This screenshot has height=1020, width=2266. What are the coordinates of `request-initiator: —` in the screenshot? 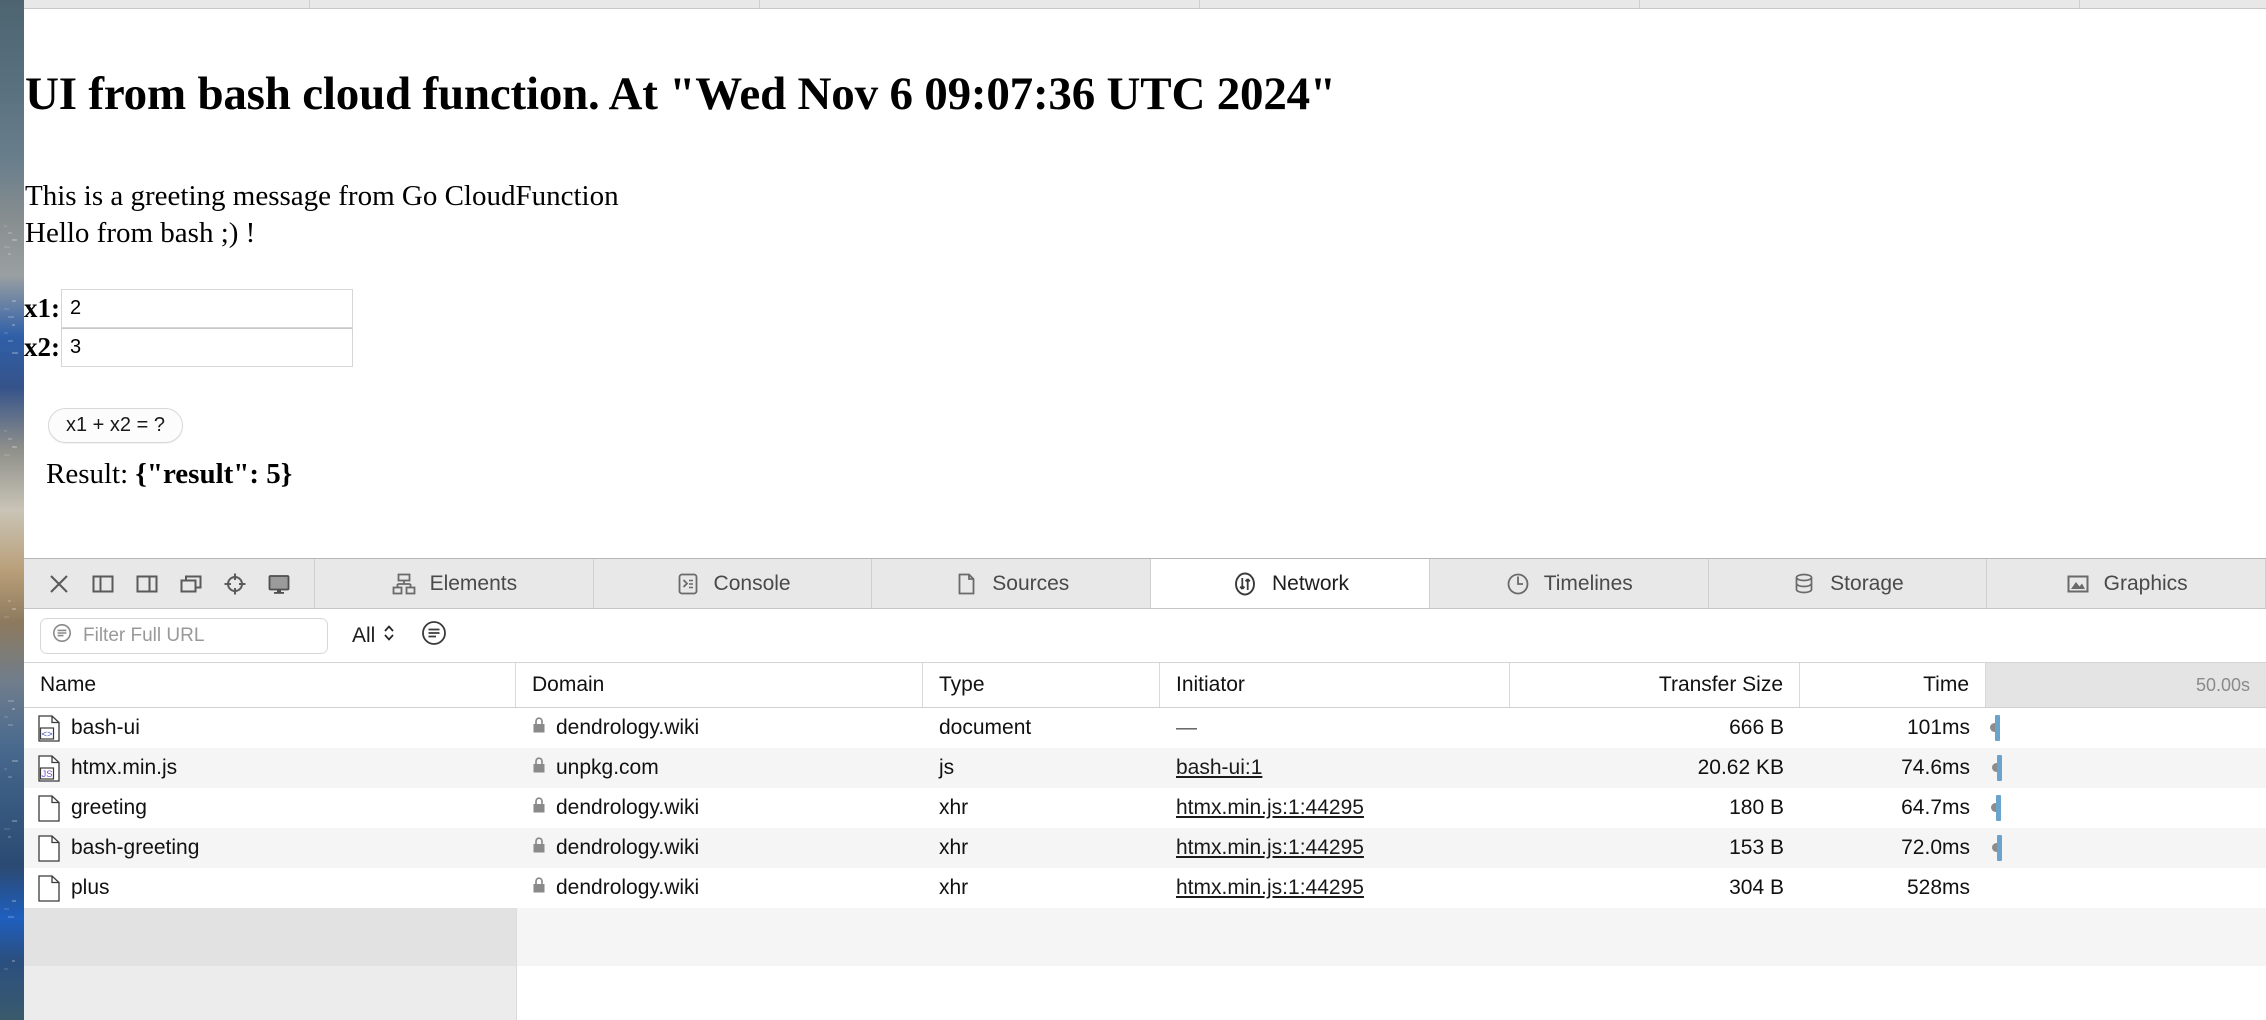 It's located at (1186, 727).